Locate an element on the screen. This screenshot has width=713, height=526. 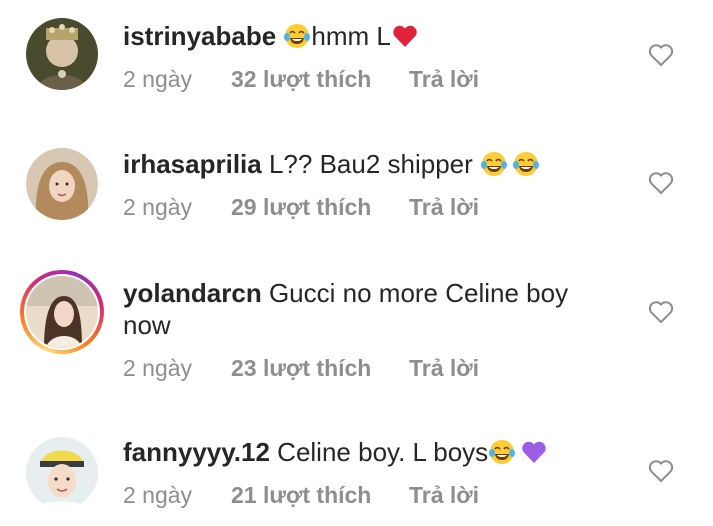
username: irhasaprilia is located at coordinates (192, 164).